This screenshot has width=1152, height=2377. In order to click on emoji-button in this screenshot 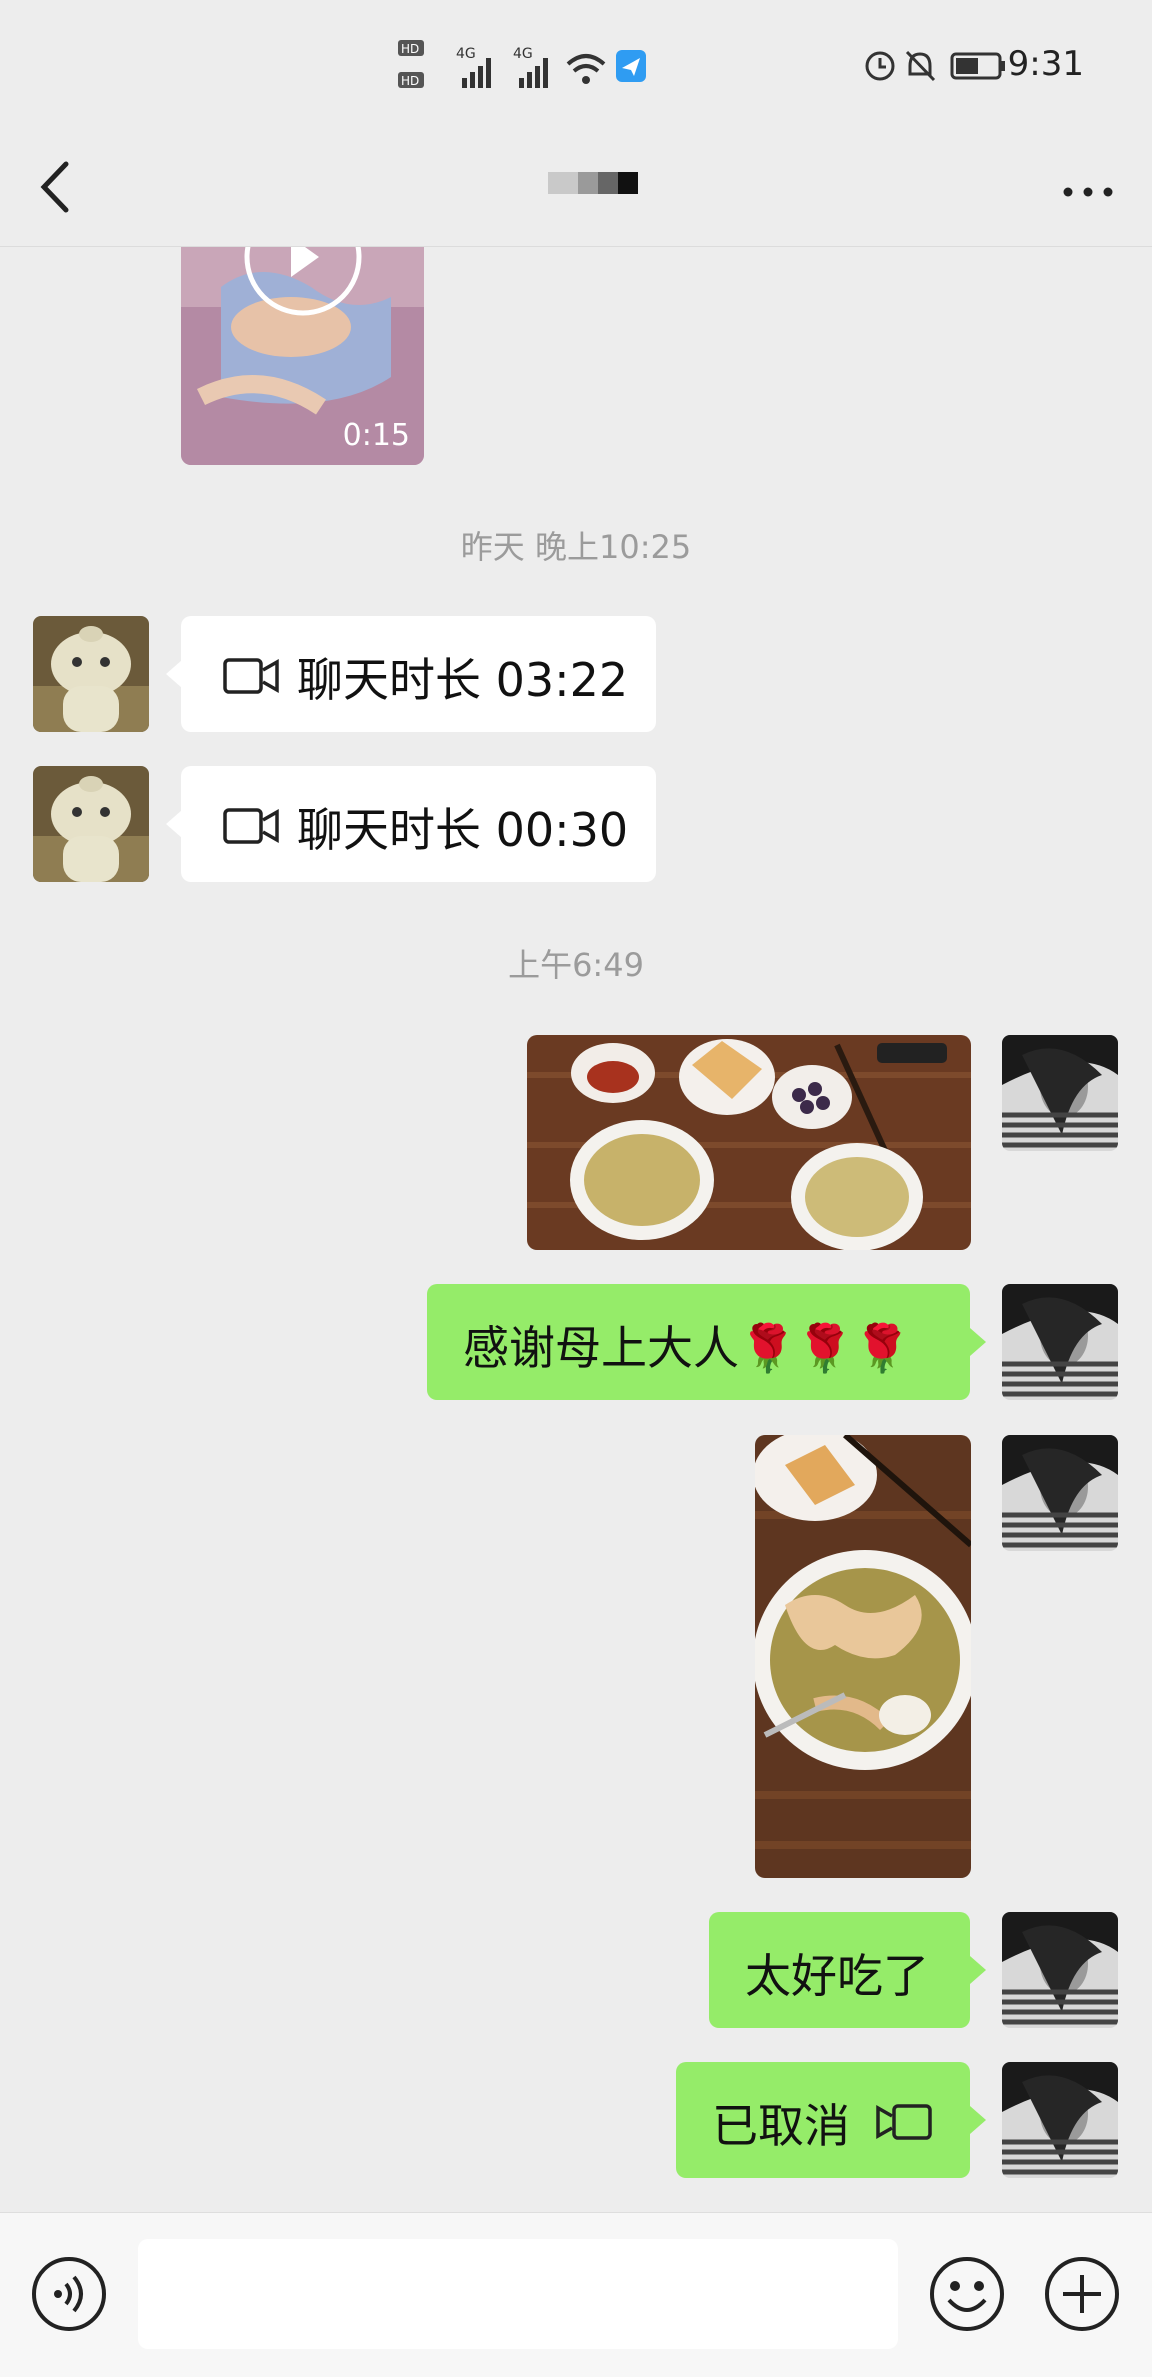, I will do `click(967, 2294)`.